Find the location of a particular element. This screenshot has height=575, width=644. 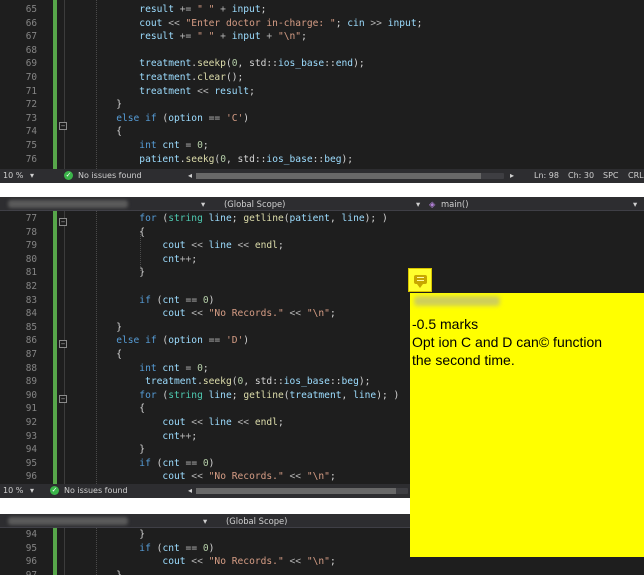

scroll-right-icon: ▸ is located at coordinates (512, 176).